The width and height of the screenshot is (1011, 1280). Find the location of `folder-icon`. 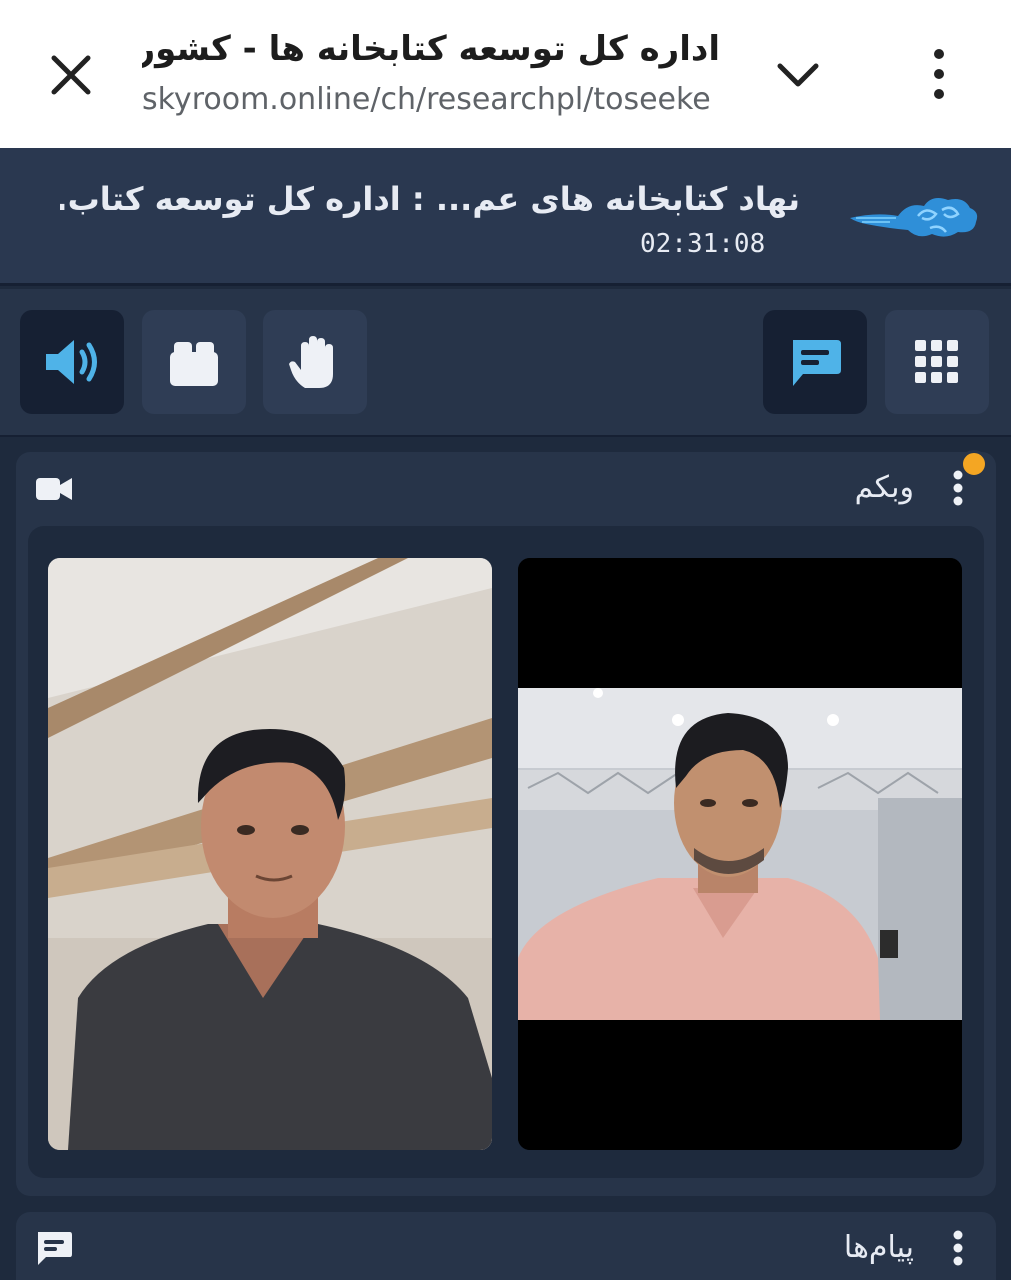

folder-icon is located at coordinates (194, 364).